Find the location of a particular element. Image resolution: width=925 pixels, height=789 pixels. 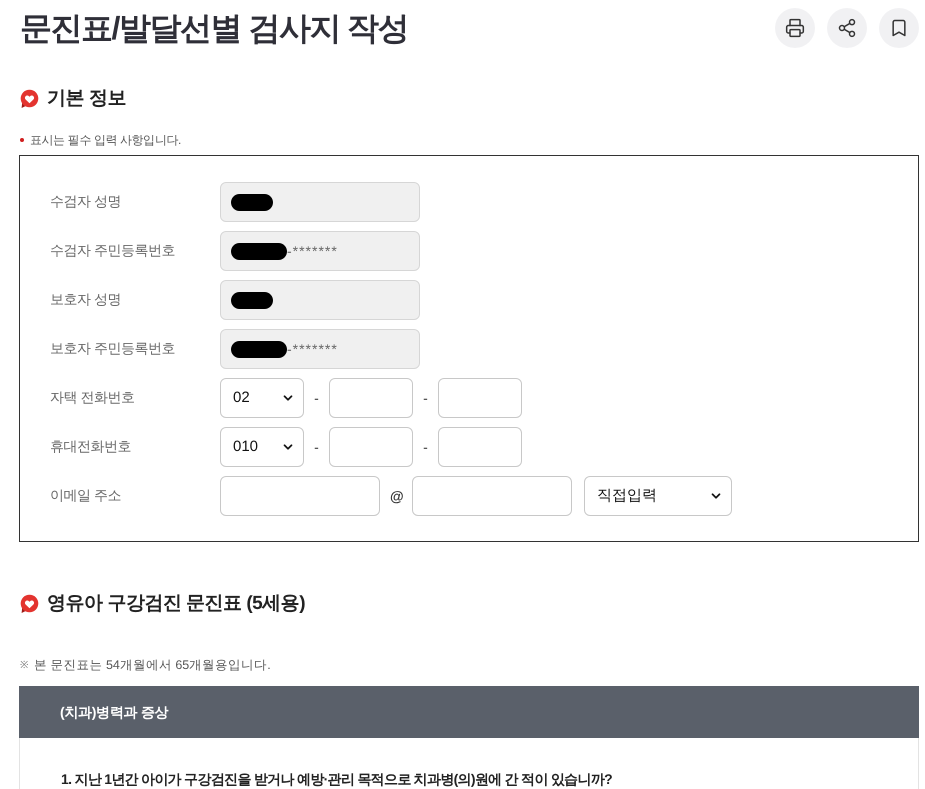

select-field: 010 is located at coordinates (262, 447).